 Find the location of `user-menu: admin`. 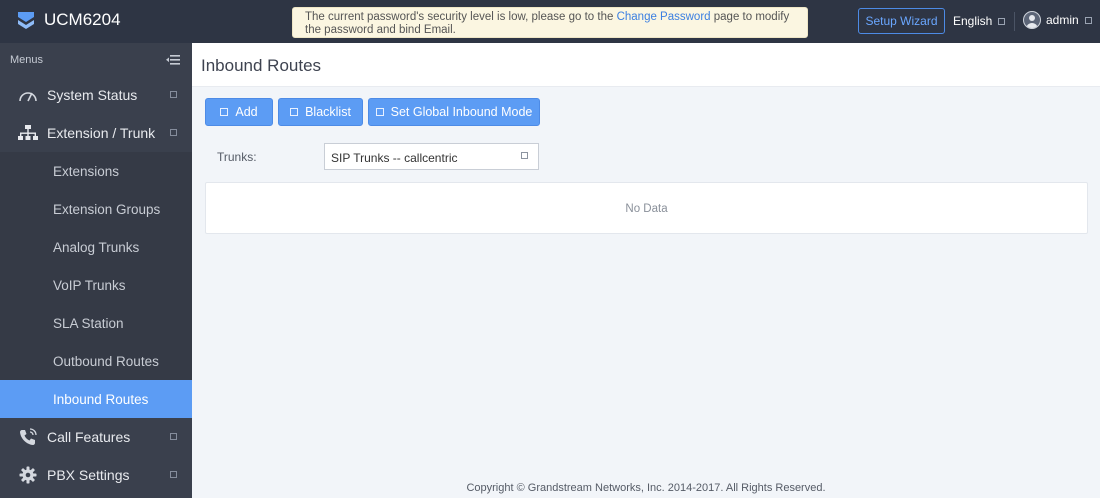

user-menu: admin is located at coordinates (1057, 20).